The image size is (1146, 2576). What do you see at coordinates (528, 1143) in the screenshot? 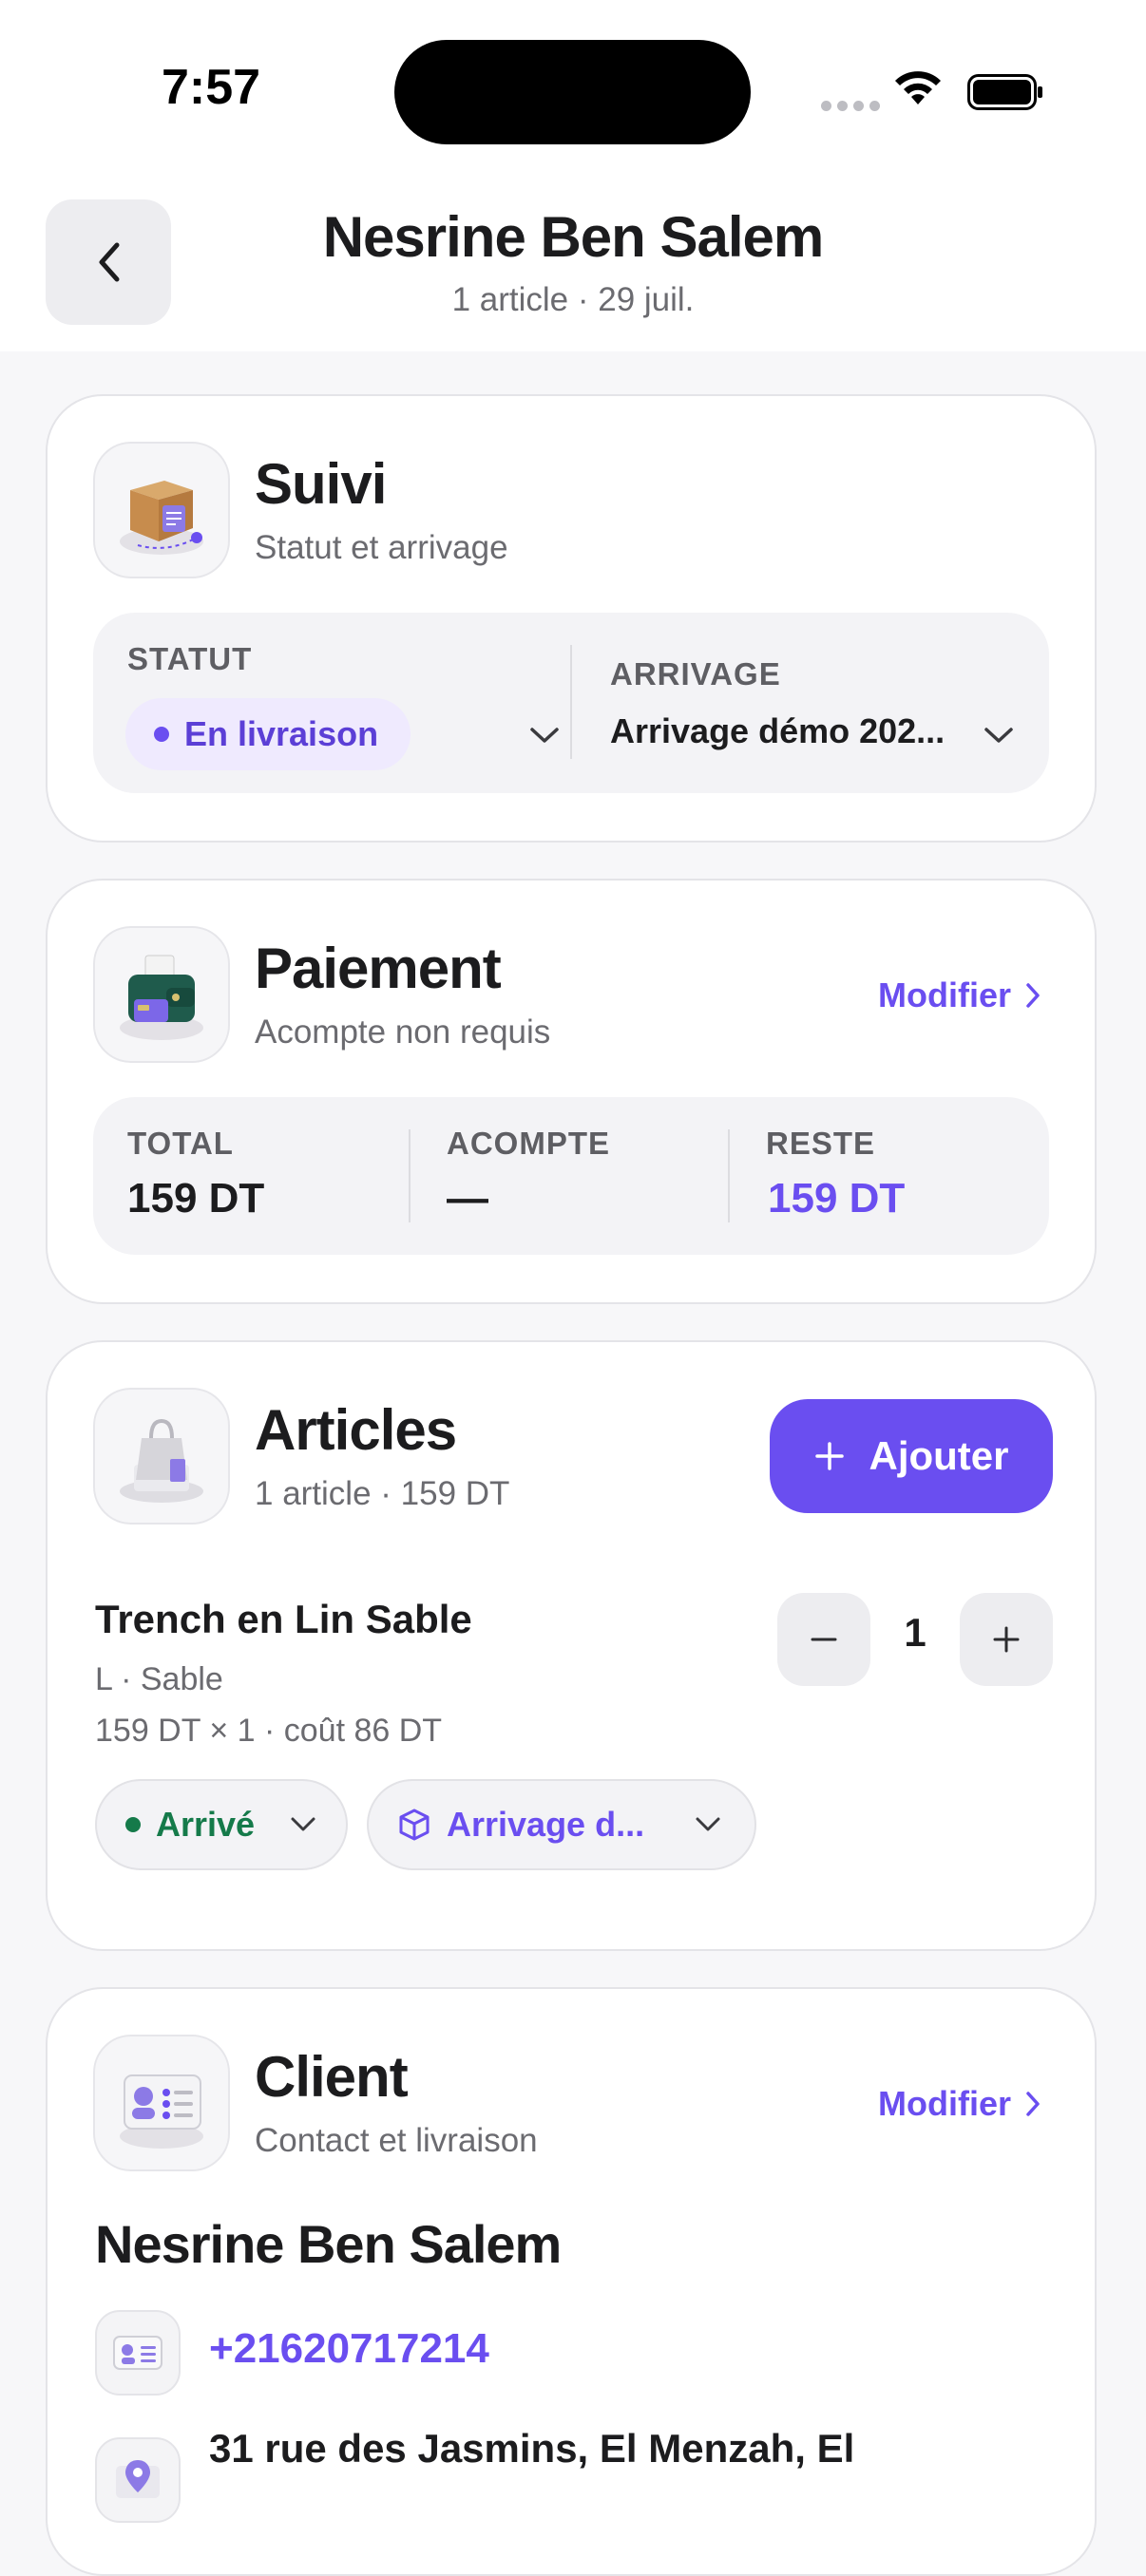
I see `acompte-label: ACOMPTE` at bounding box center [528, 1143].